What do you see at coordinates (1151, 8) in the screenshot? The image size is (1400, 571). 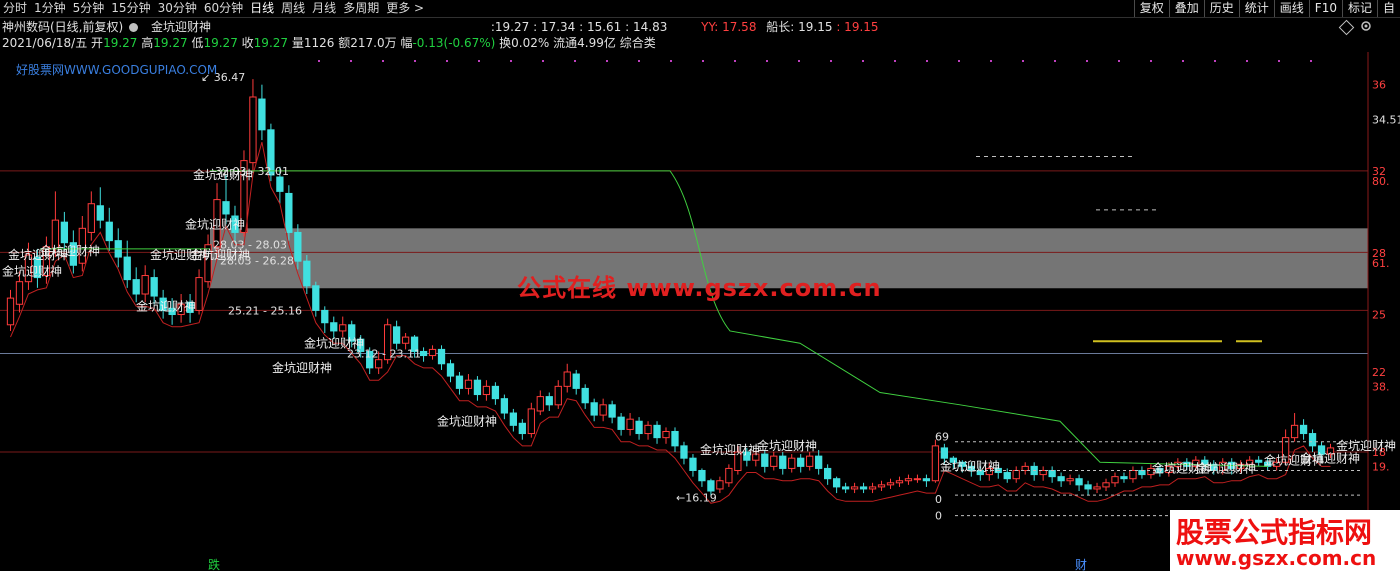 I see `toolbar-button-0: 复权` at bounding box center [1151, 8].